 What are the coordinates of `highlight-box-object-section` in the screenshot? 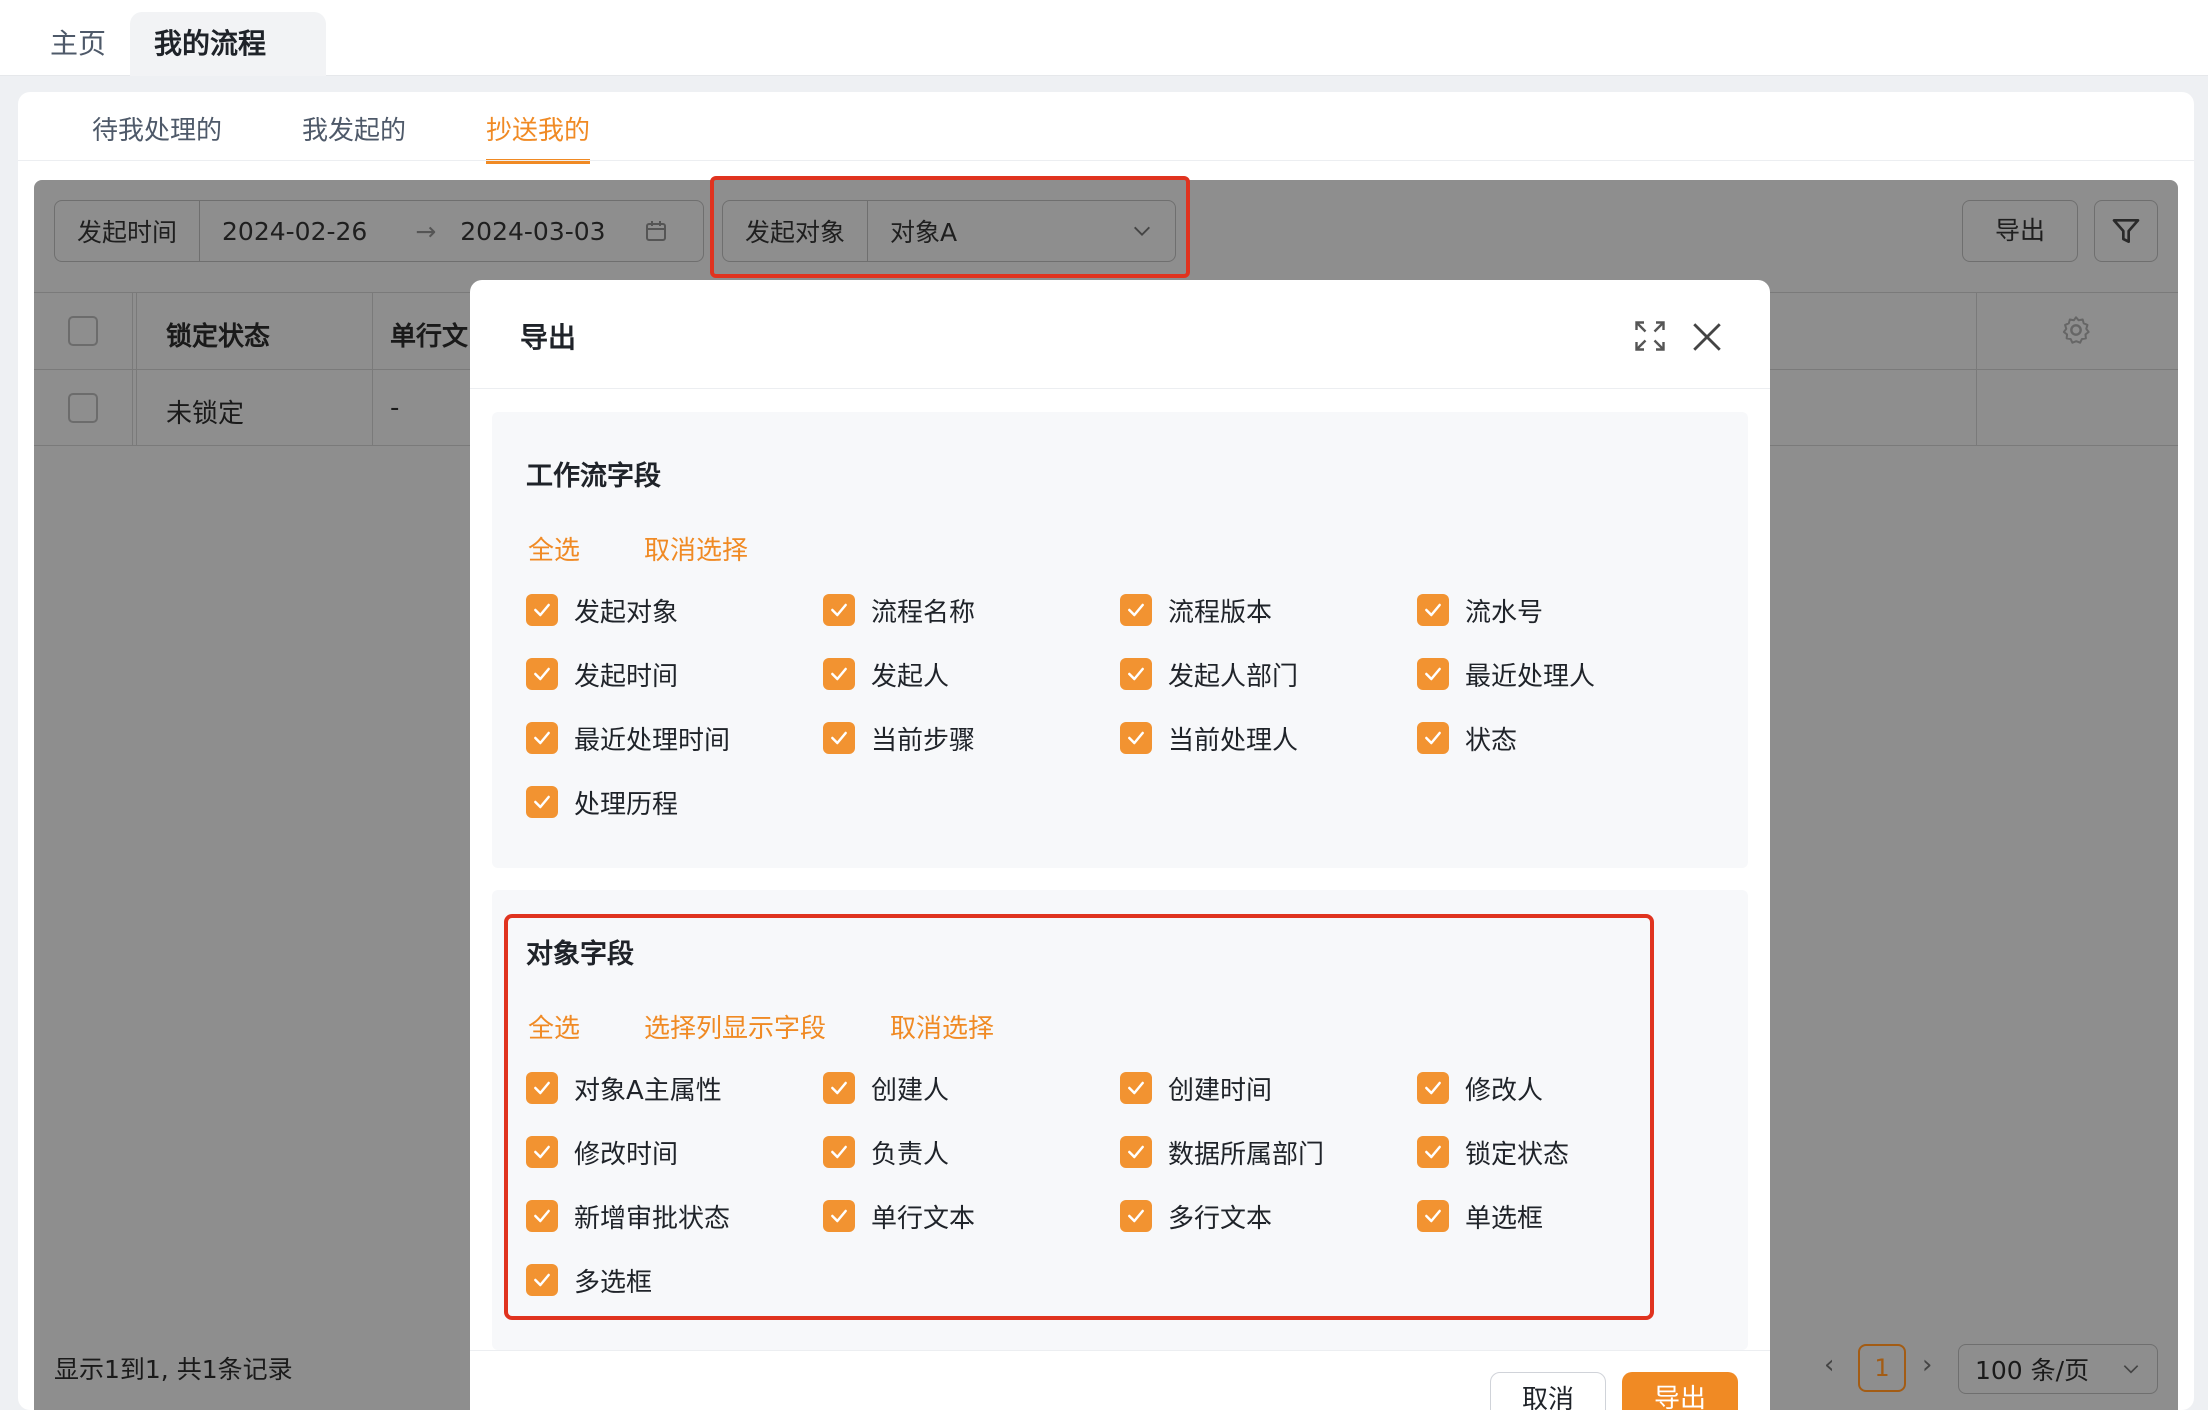 It's located at (1079, 1117).